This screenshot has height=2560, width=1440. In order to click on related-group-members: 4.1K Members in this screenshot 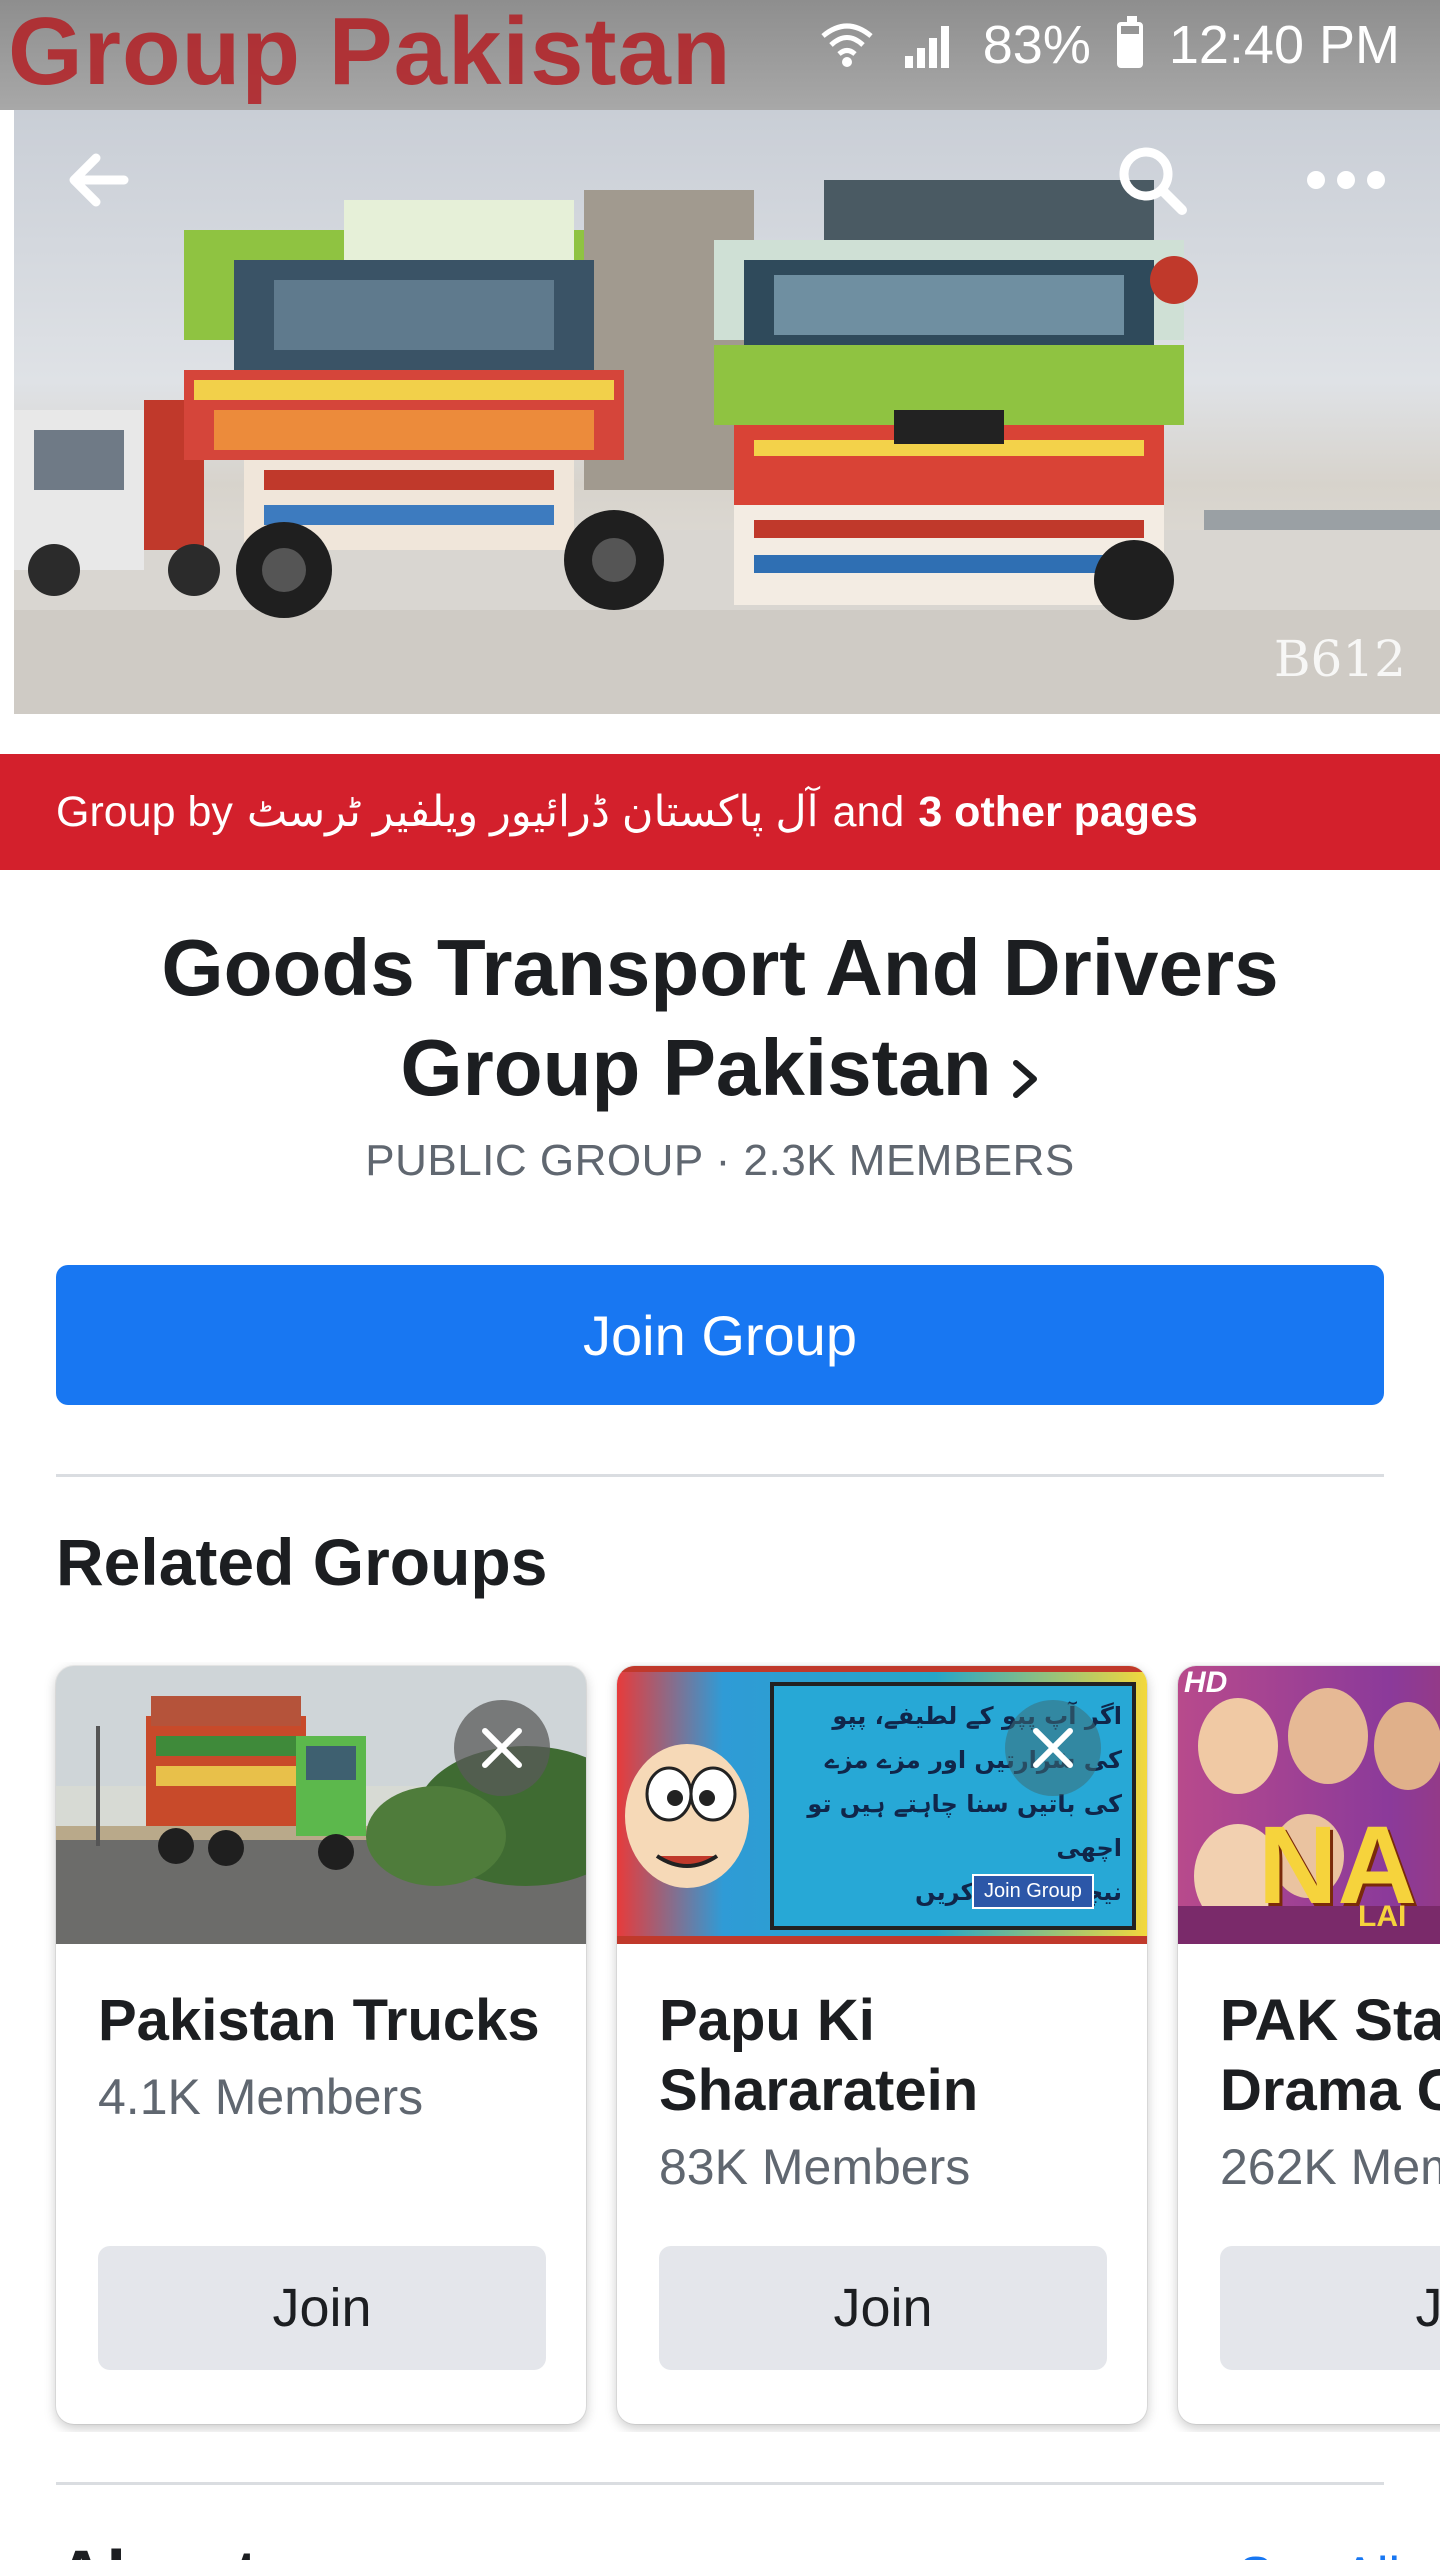, I will do `click(261, 2097)`.